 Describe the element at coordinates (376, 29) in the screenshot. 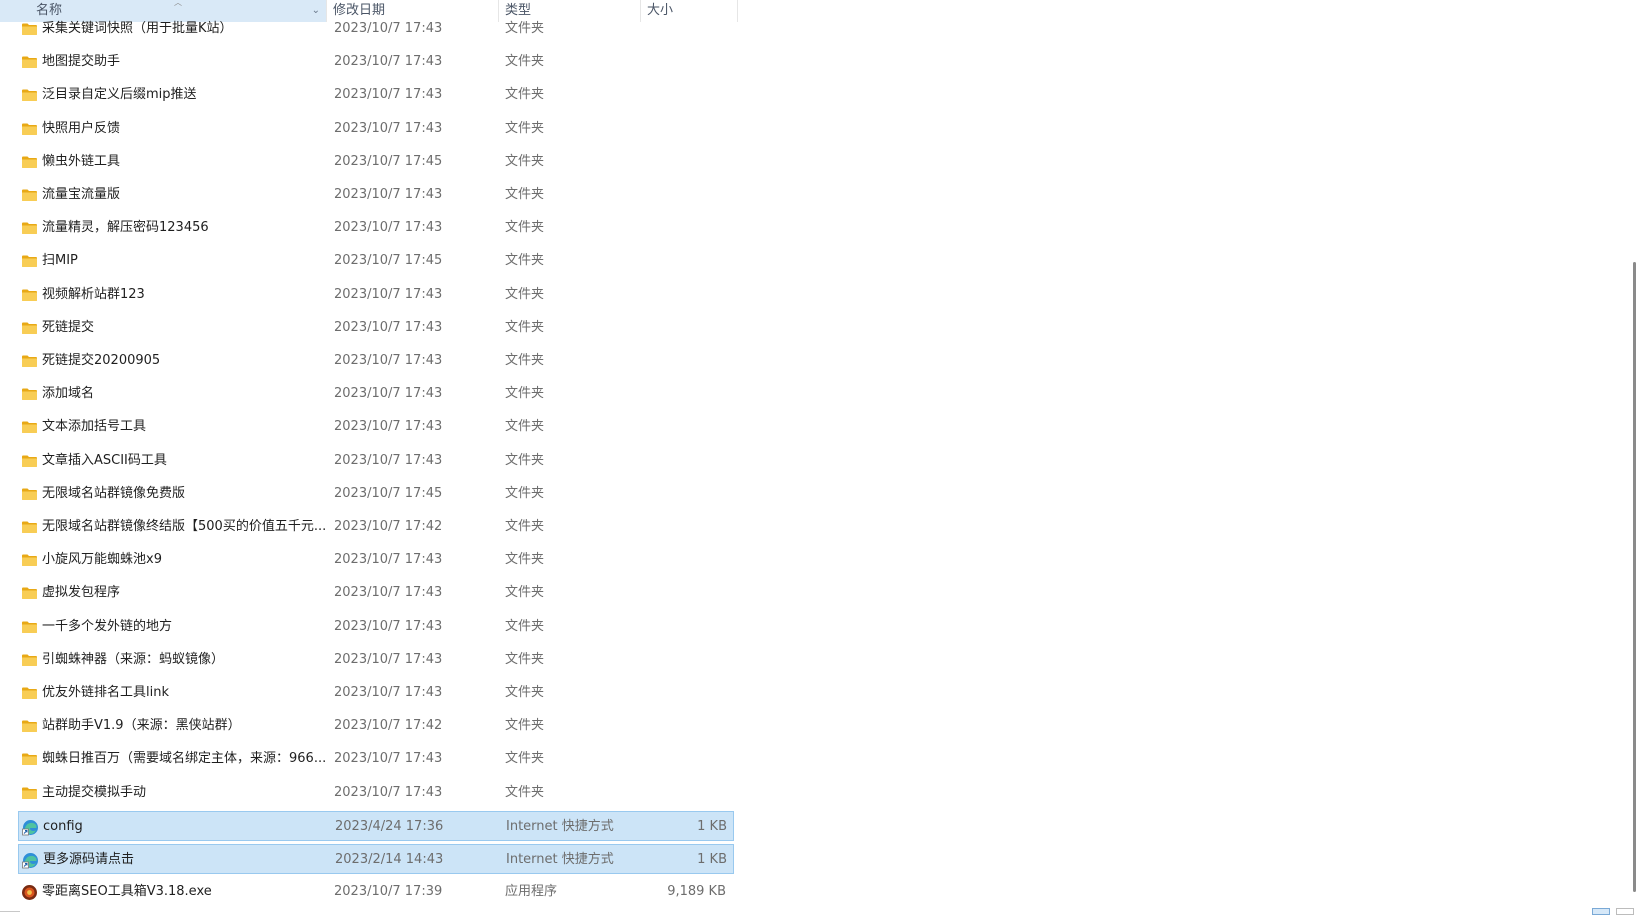

I see `file-row: 采集关键词快照（用于批量K站） 2023/10/7 17:43 文件夹` at that location.